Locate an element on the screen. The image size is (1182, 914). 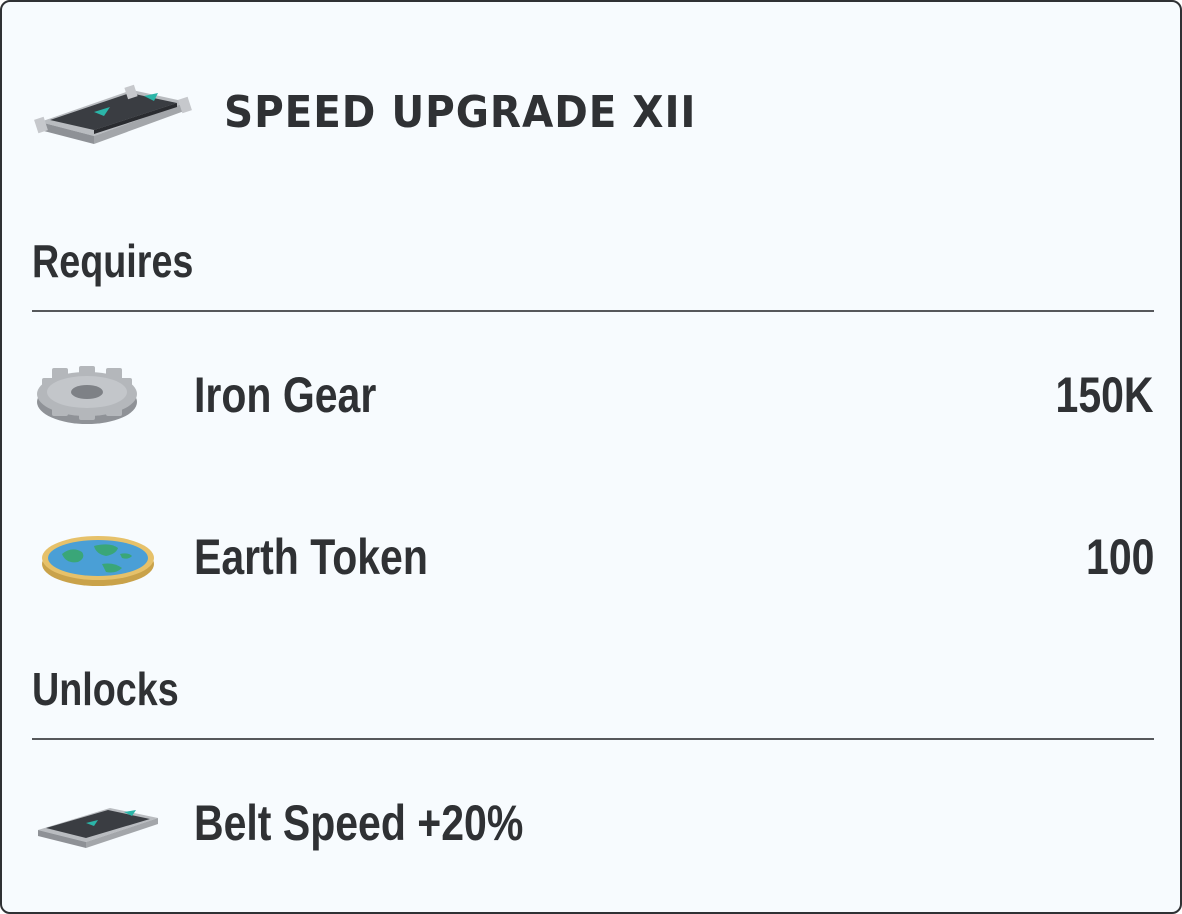
upgrade-title: SPEED UPGRADE XII is located at coordinates (460, 112).